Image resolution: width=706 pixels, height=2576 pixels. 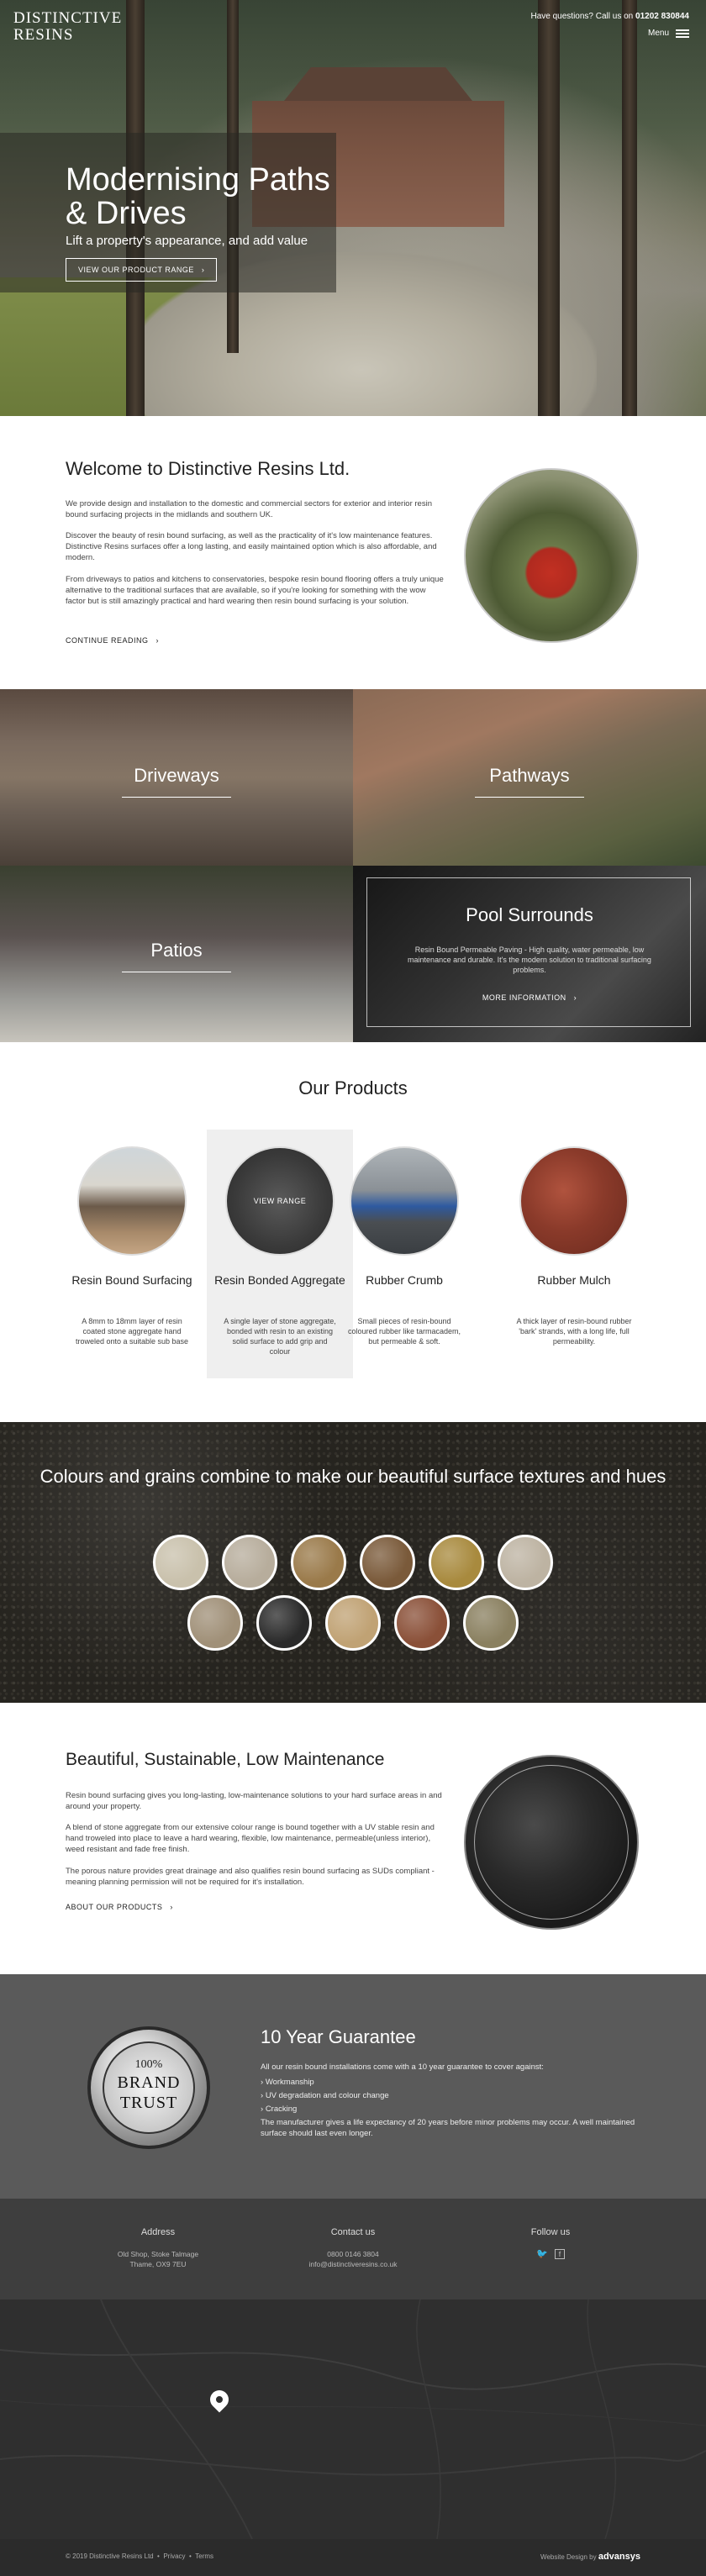 I want to click on product-title: Rubber Mulch, so click(x=574, y=1280).